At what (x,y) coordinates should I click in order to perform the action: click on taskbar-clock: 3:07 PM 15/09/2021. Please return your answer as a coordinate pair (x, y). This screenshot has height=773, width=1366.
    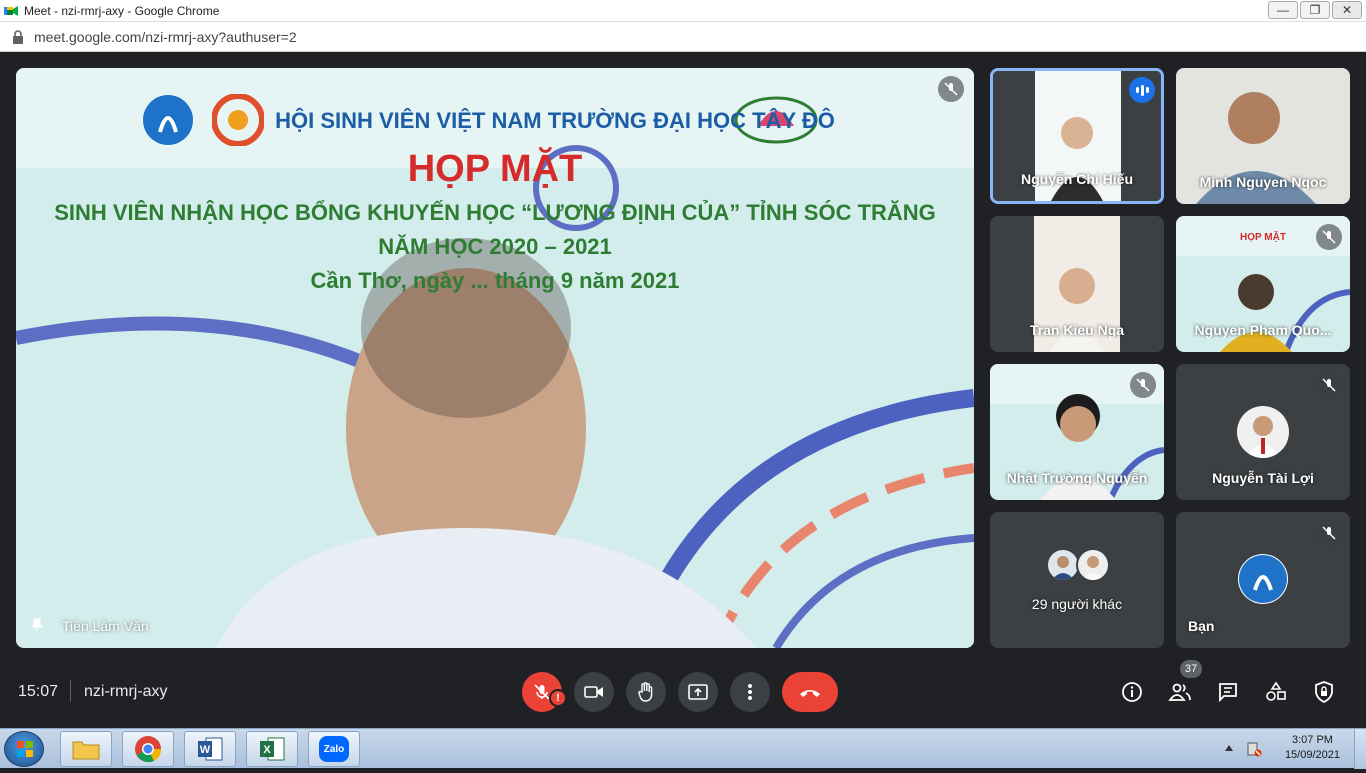
    Looking at the image, I should click on (1312, 748).